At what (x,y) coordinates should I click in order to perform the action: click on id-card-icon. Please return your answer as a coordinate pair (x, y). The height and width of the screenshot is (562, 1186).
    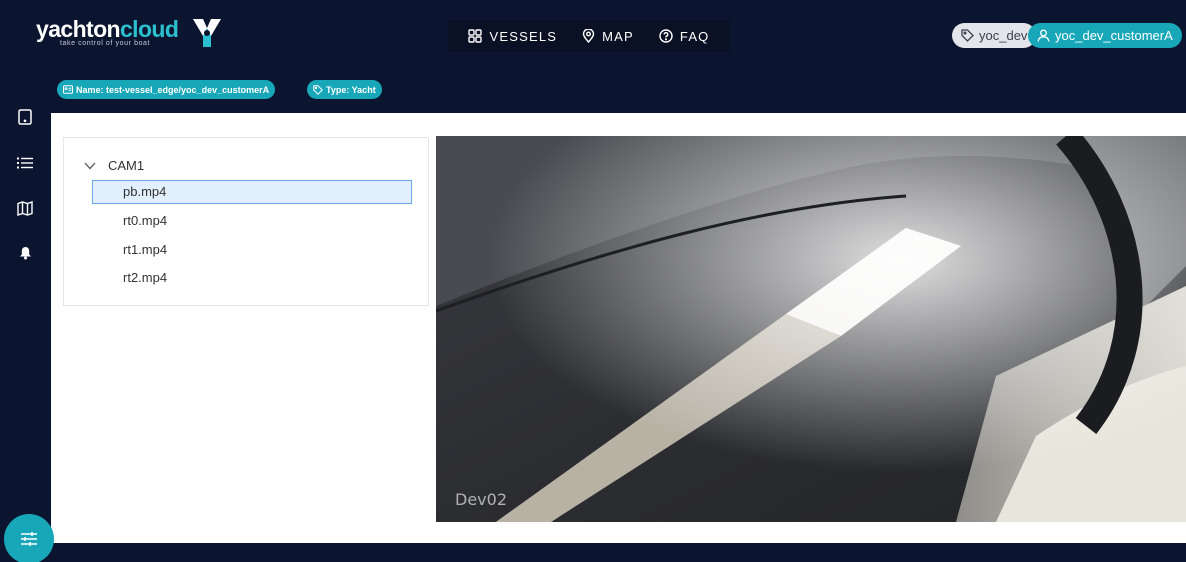
    Looking at the image, I should click on (68, 89).